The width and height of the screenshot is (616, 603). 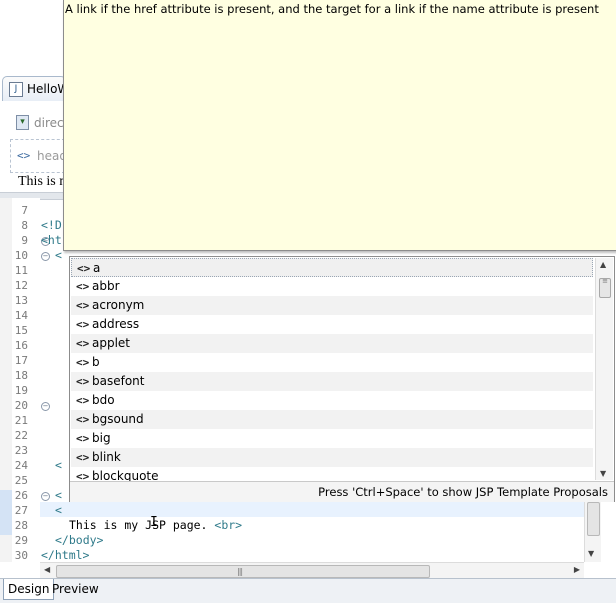 What do you see at coordinates (593, 519) in the screenshot?
I see `vertical-scroll-thumb` at bounding box center [593, 519].